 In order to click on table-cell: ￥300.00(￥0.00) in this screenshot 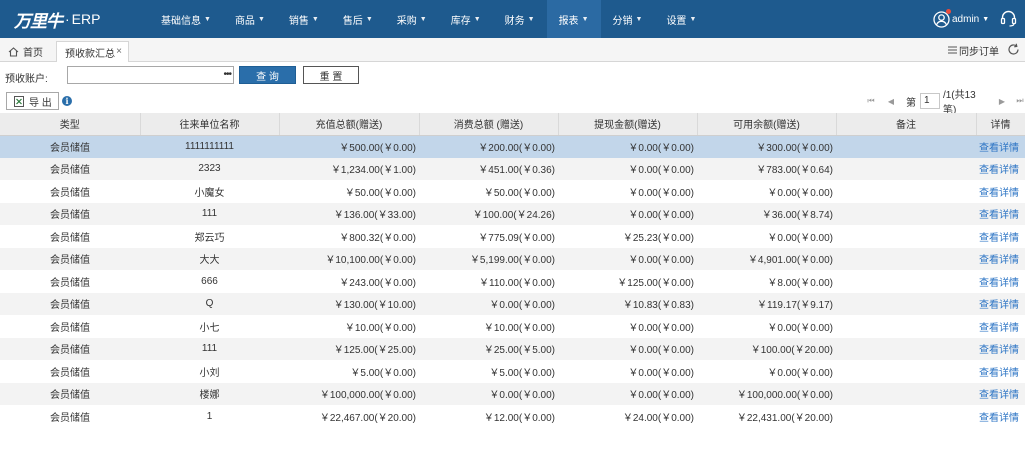, I will do `click(766, 146)`.